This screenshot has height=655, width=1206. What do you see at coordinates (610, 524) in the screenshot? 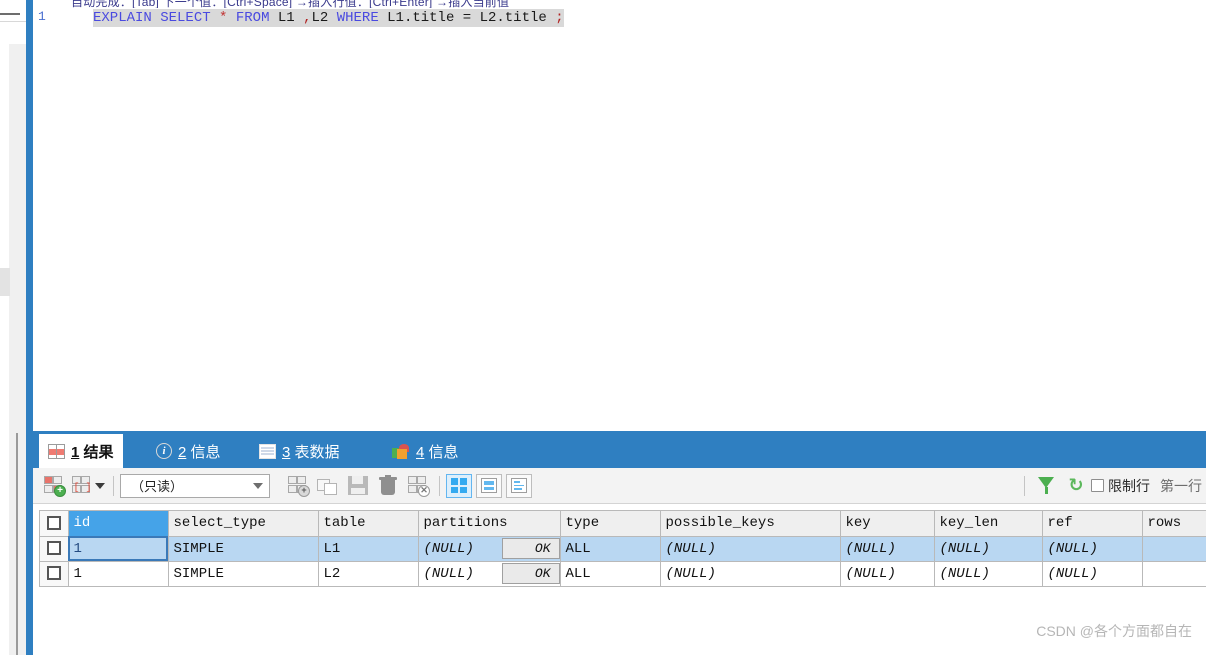
I see `column-header-type: type` at bounding box center [610, 524].